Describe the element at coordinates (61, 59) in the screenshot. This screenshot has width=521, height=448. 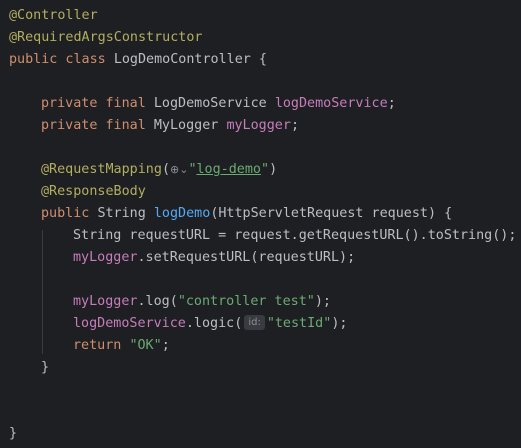
I see `keyword: public class` at that location.